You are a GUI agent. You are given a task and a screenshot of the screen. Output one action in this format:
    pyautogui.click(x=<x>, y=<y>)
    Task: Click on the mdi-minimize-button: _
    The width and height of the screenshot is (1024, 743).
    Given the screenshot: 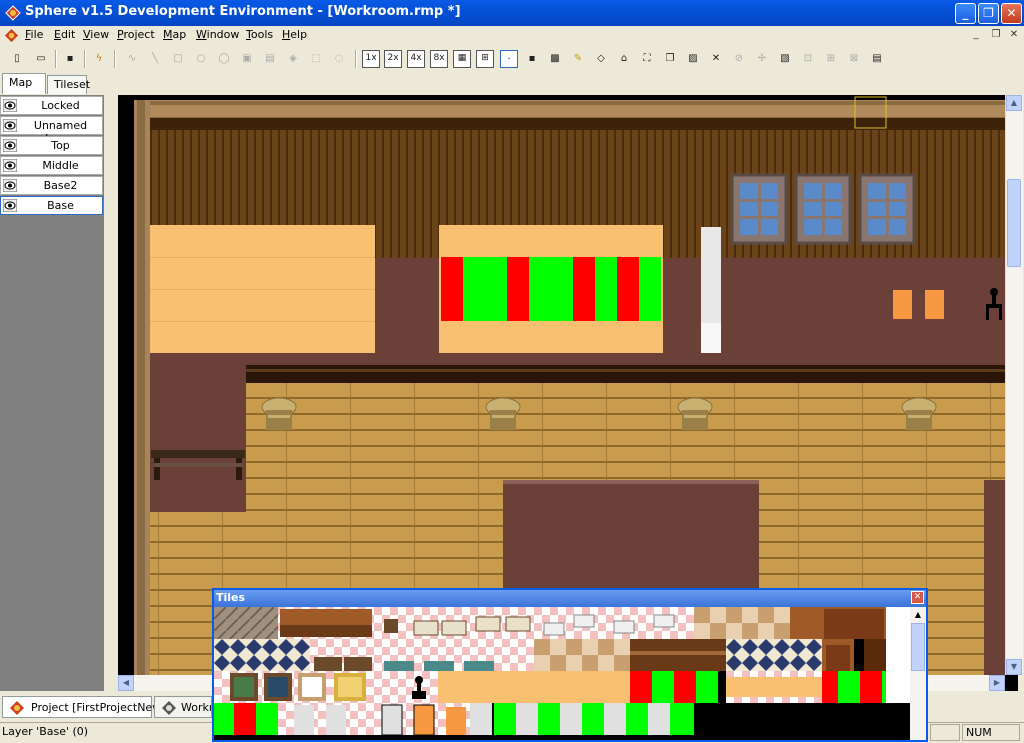 What is the action you would take?
    pyautogui.click(x=976, y=35)
    